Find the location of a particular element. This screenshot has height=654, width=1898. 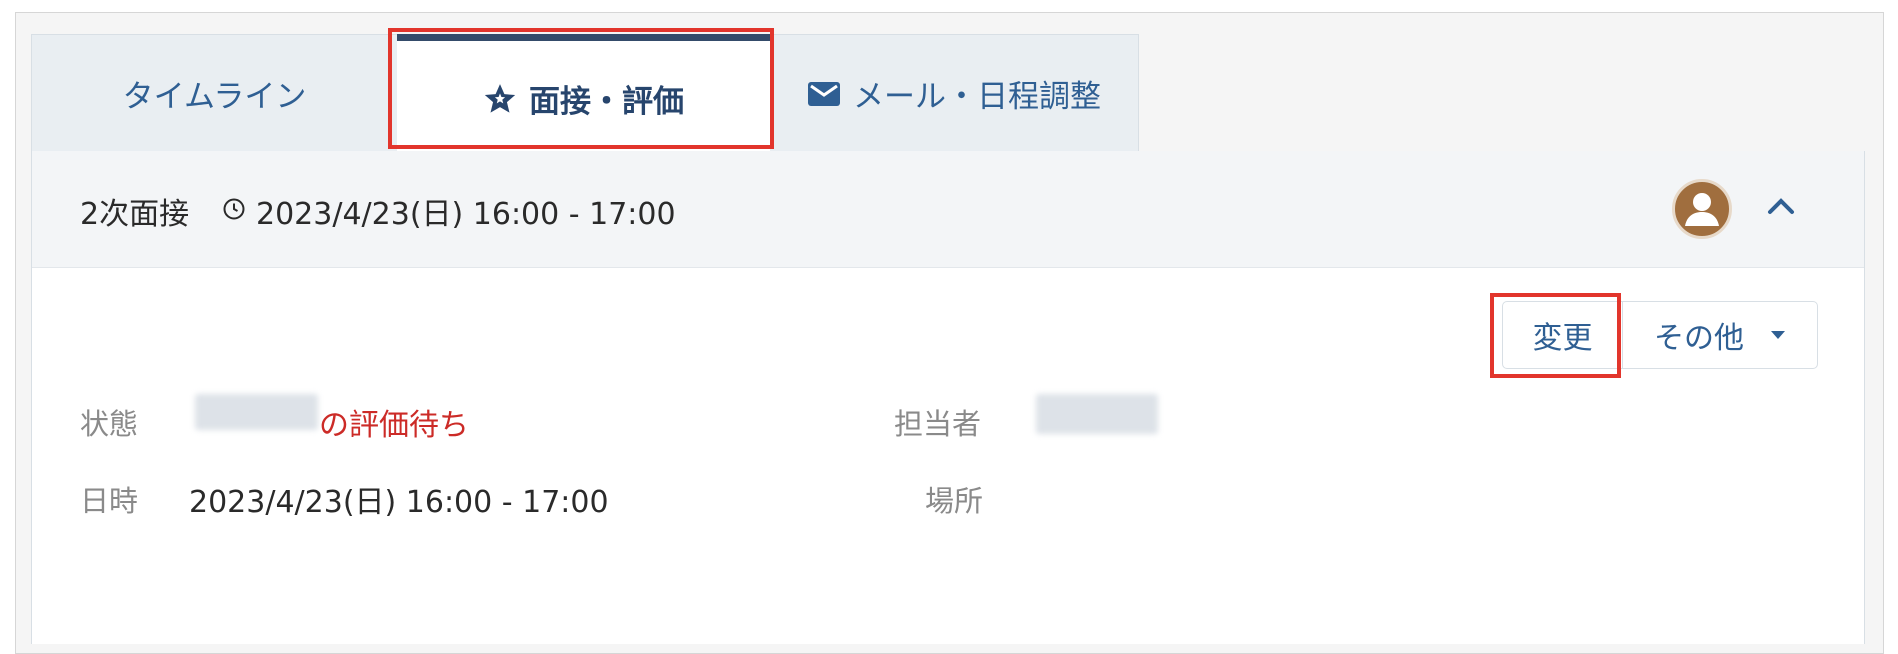

mail-icon is located at coordinates (824, 94).